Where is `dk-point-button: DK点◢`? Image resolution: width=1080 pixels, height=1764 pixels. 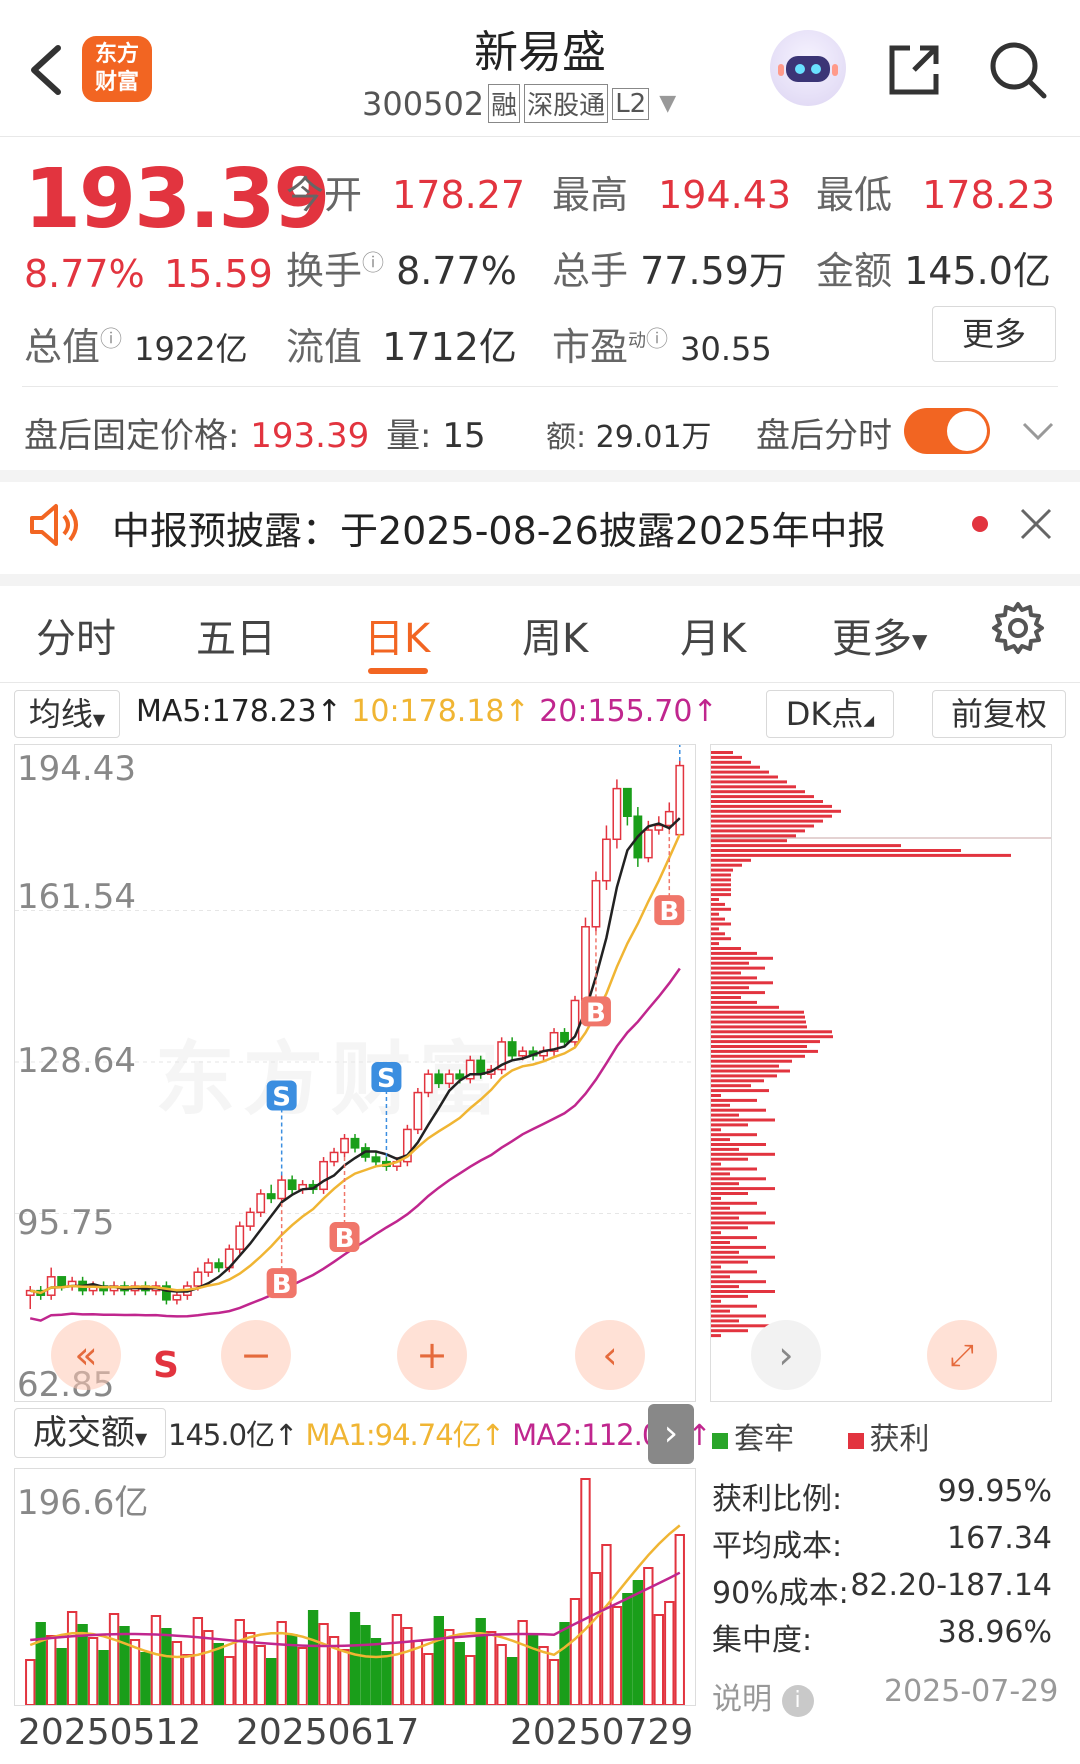 dk-point-button: DK点◢ is located at coordinates (830, 714).